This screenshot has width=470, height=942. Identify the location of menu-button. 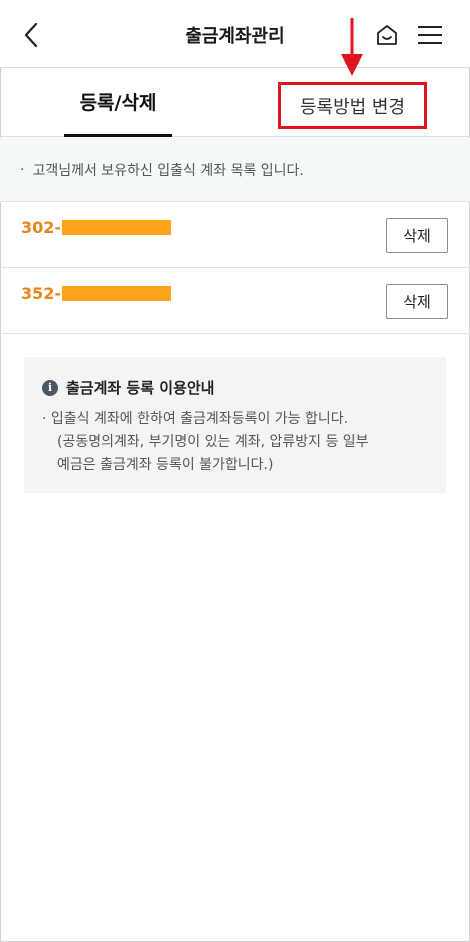
(430, 35).